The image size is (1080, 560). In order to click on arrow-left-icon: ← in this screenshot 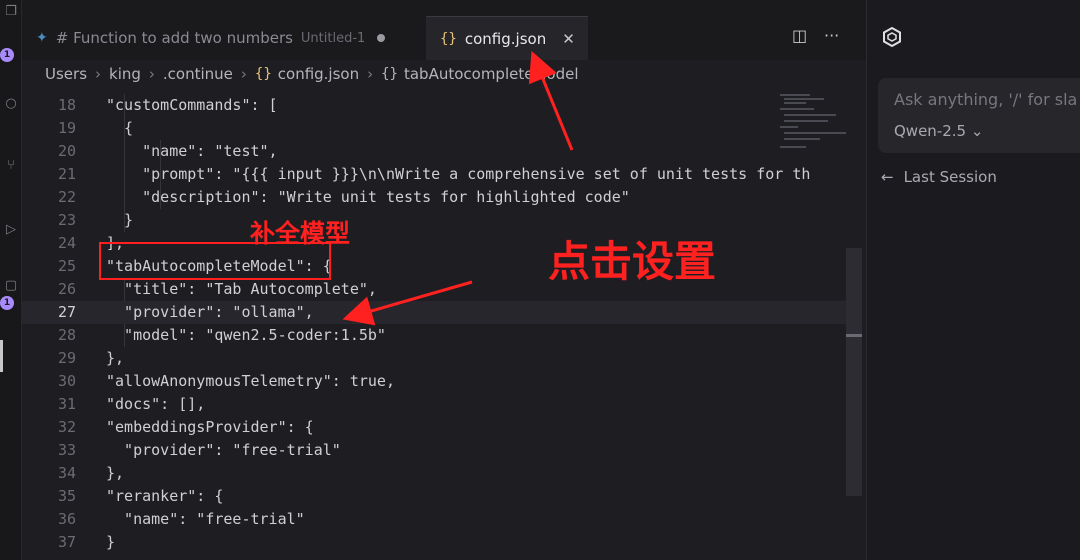, I will do `click(887, 177)`.